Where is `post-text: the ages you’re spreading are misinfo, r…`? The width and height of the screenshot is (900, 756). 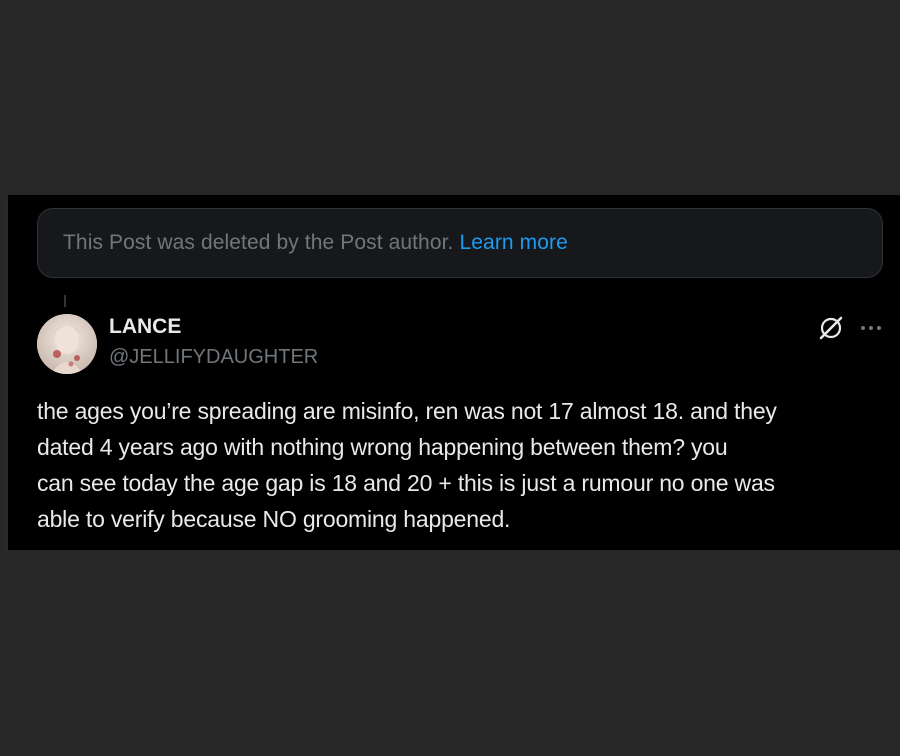
post-text: the ages you’re spreading are misinfo, r… is located at coordinates (407, 465).